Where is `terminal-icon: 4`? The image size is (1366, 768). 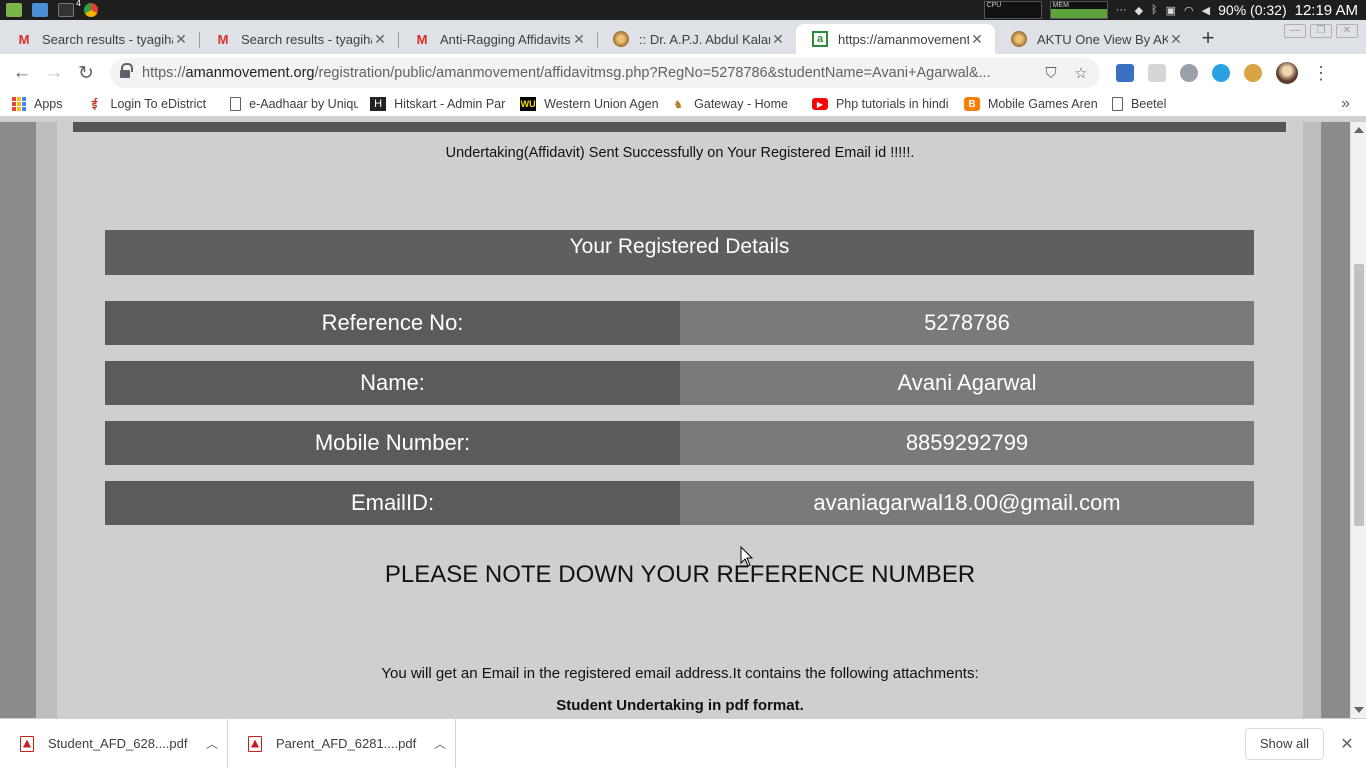
terminal-icon: 4 is located at coordinates (69, 8).